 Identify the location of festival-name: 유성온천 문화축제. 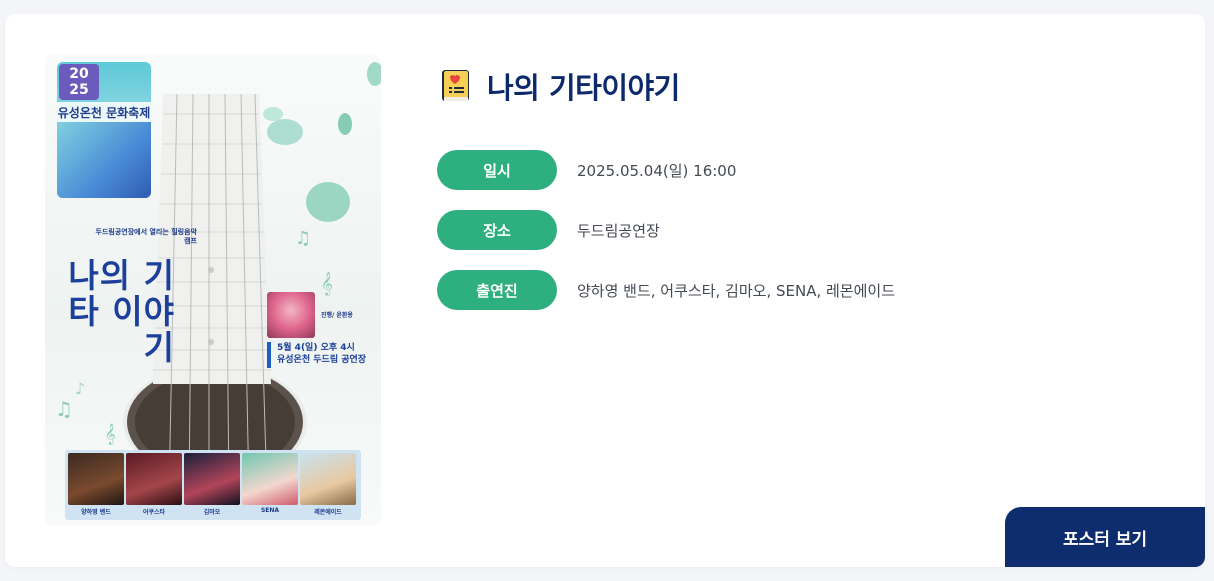
(104, 112).